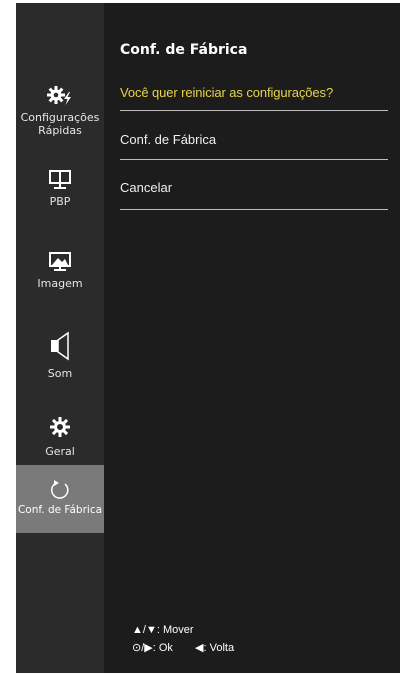 Image resolution: width=415 pixels, height=674 pixels. Describe the element at coordinates (165, 648) in the screenshot. I see `help-ok-label: Ok` at that location.